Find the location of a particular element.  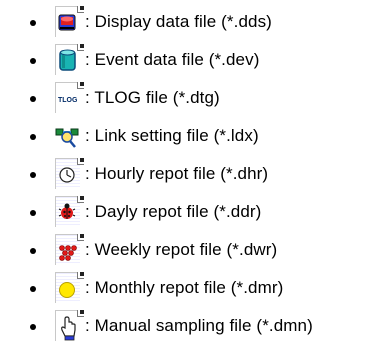

tlog-icon: TLOG is located at coordinates (69, 97).